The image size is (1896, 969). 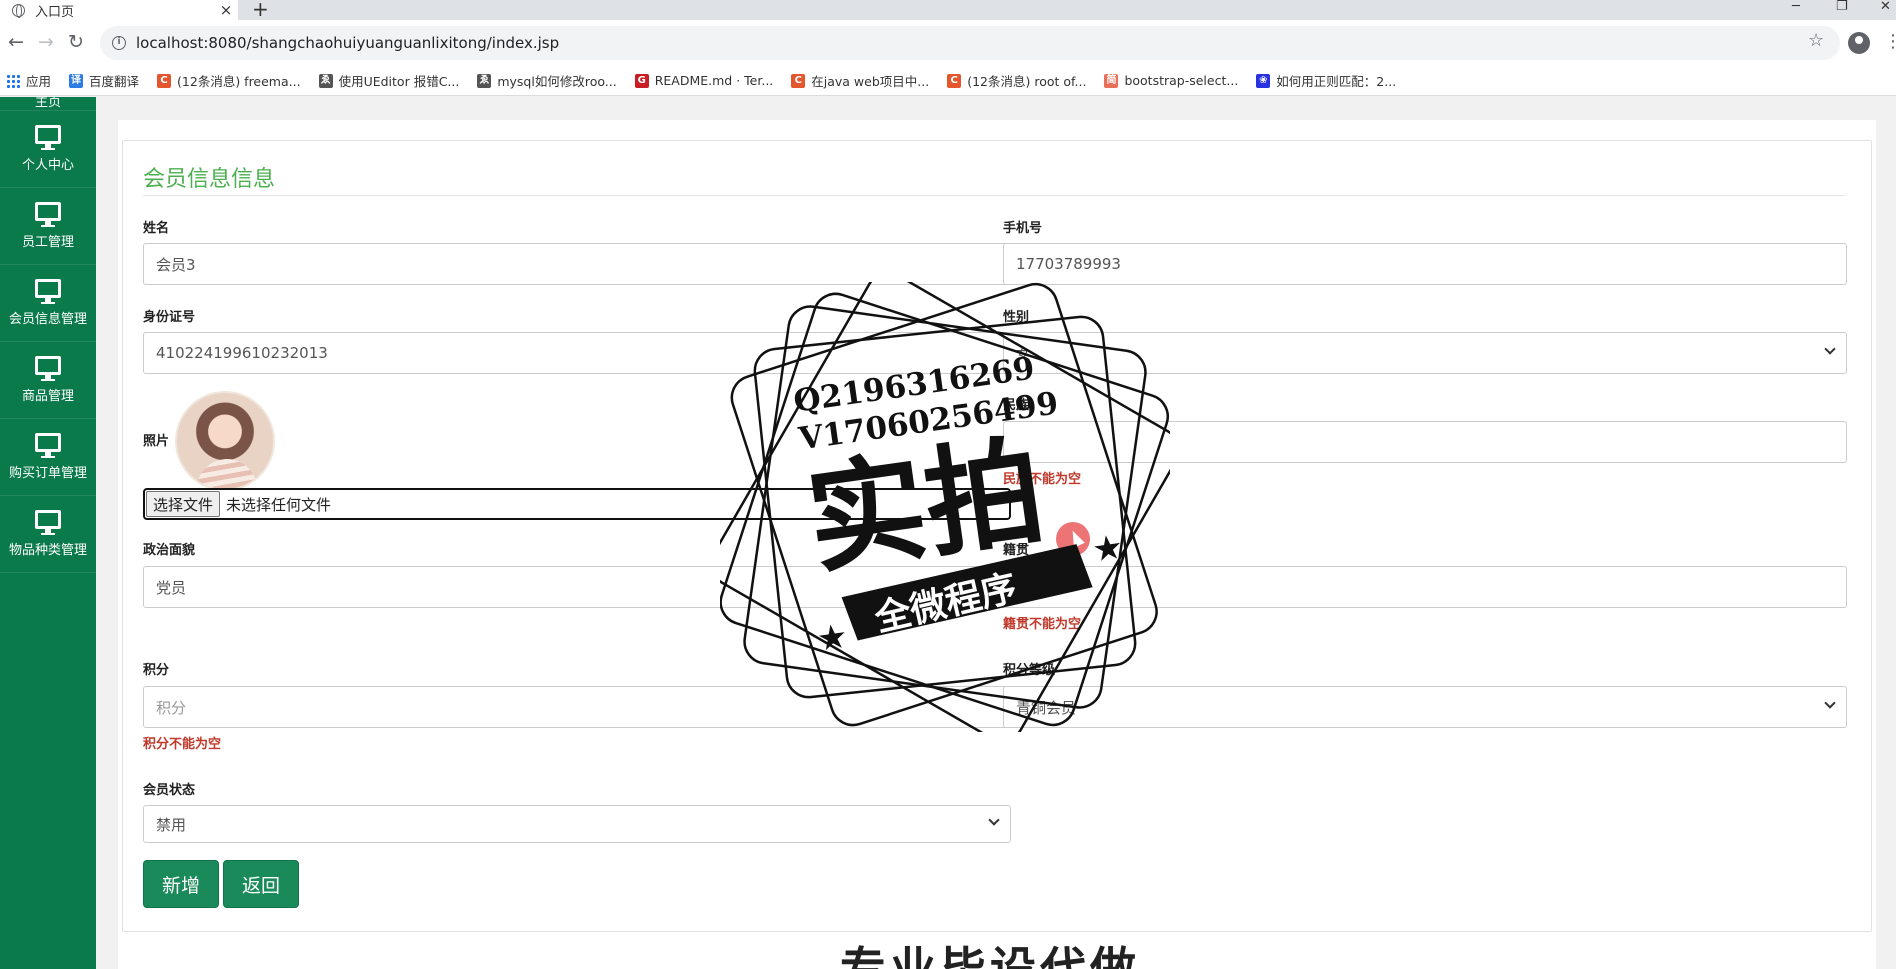 What do you see at coordinates (1016, 405) in the screenshot?
I see `ethnicity-label: 民族` at bounding box center [1016, 405].